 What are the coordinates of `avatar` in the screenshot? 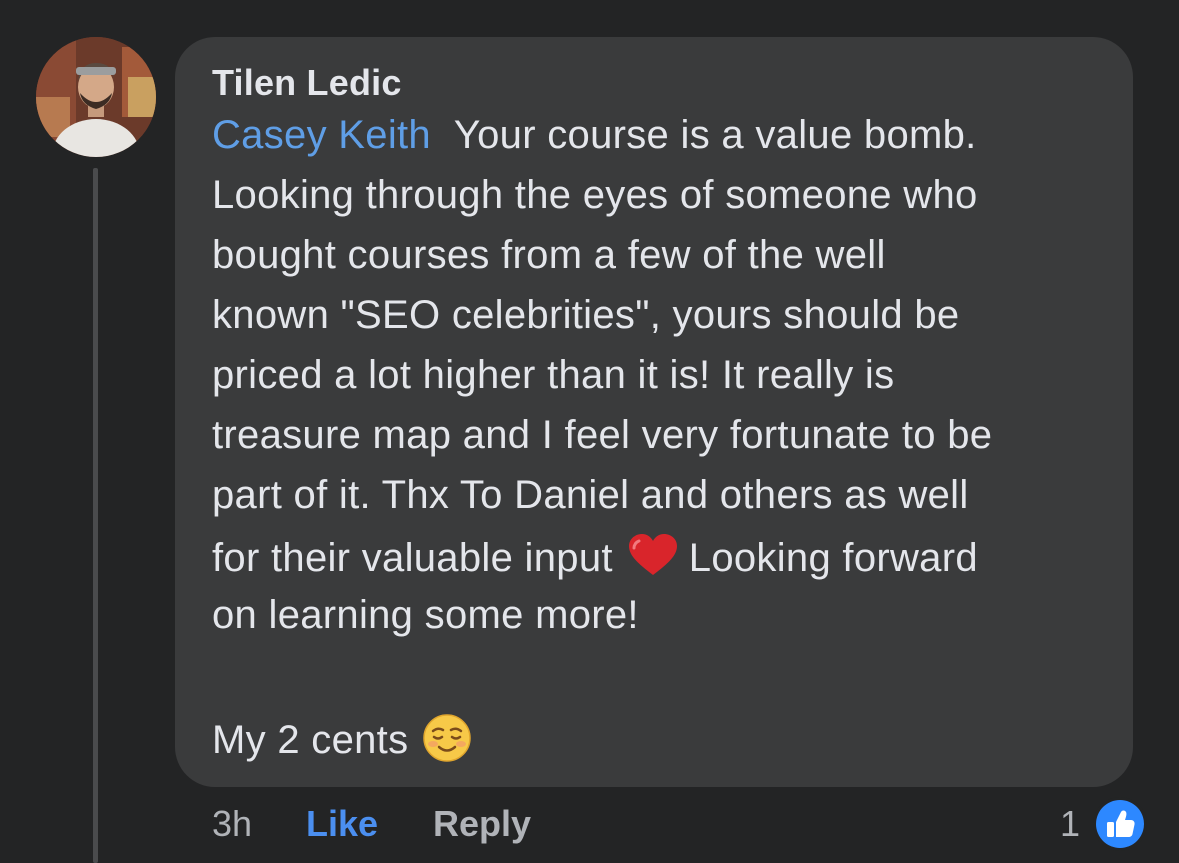 It's located at (96, 97).